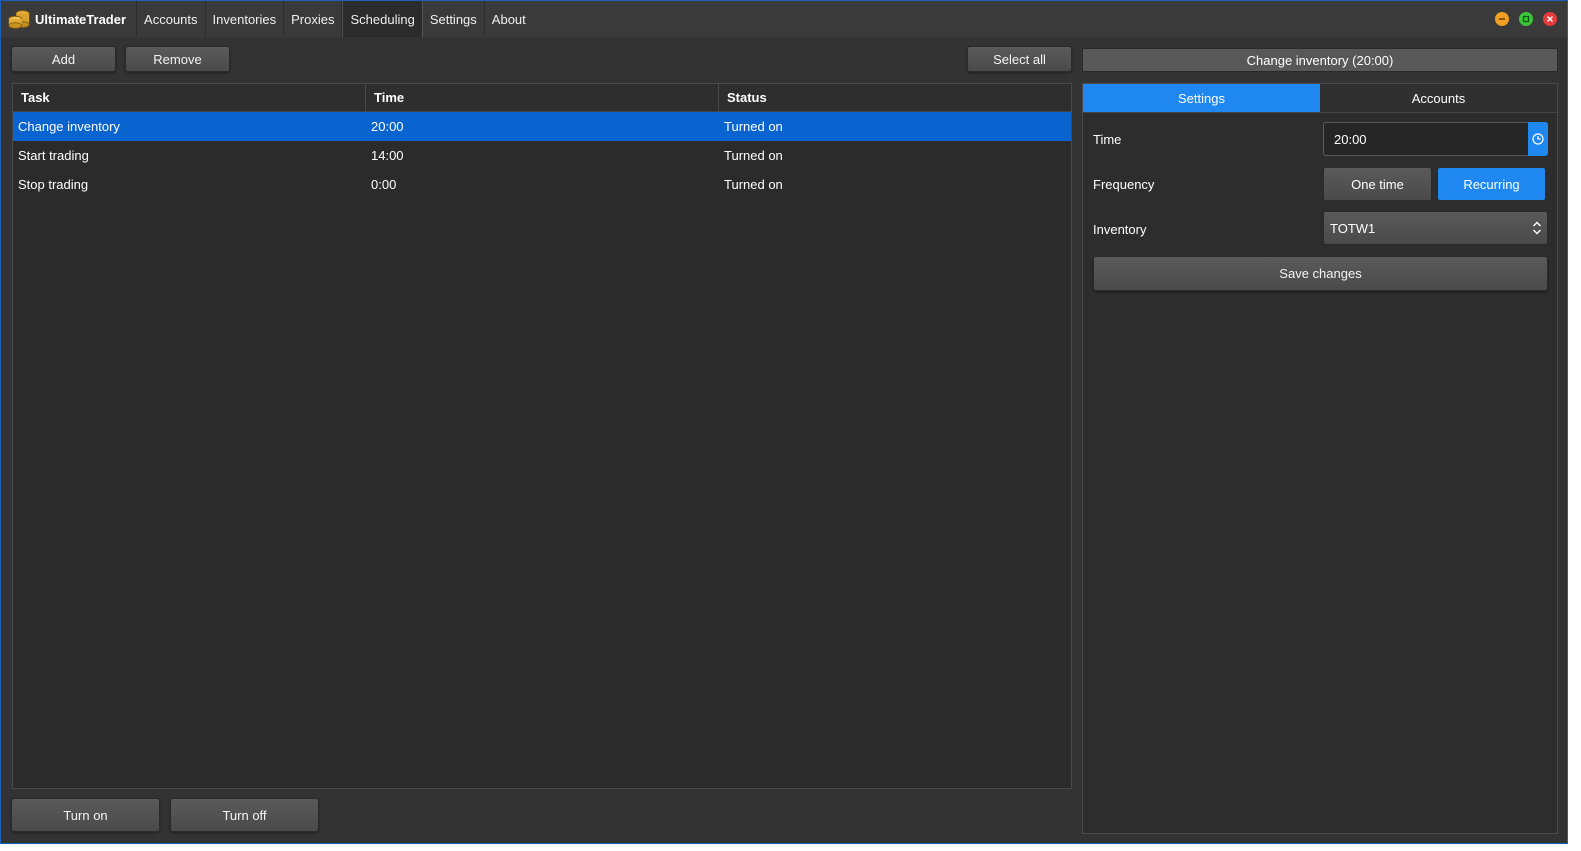 Image resolution: width=1581 pixels, height=851 pixels. Describe the element at coordinates (387, 126) in the screenshot. I see `time-cell: 20:00` at that location.